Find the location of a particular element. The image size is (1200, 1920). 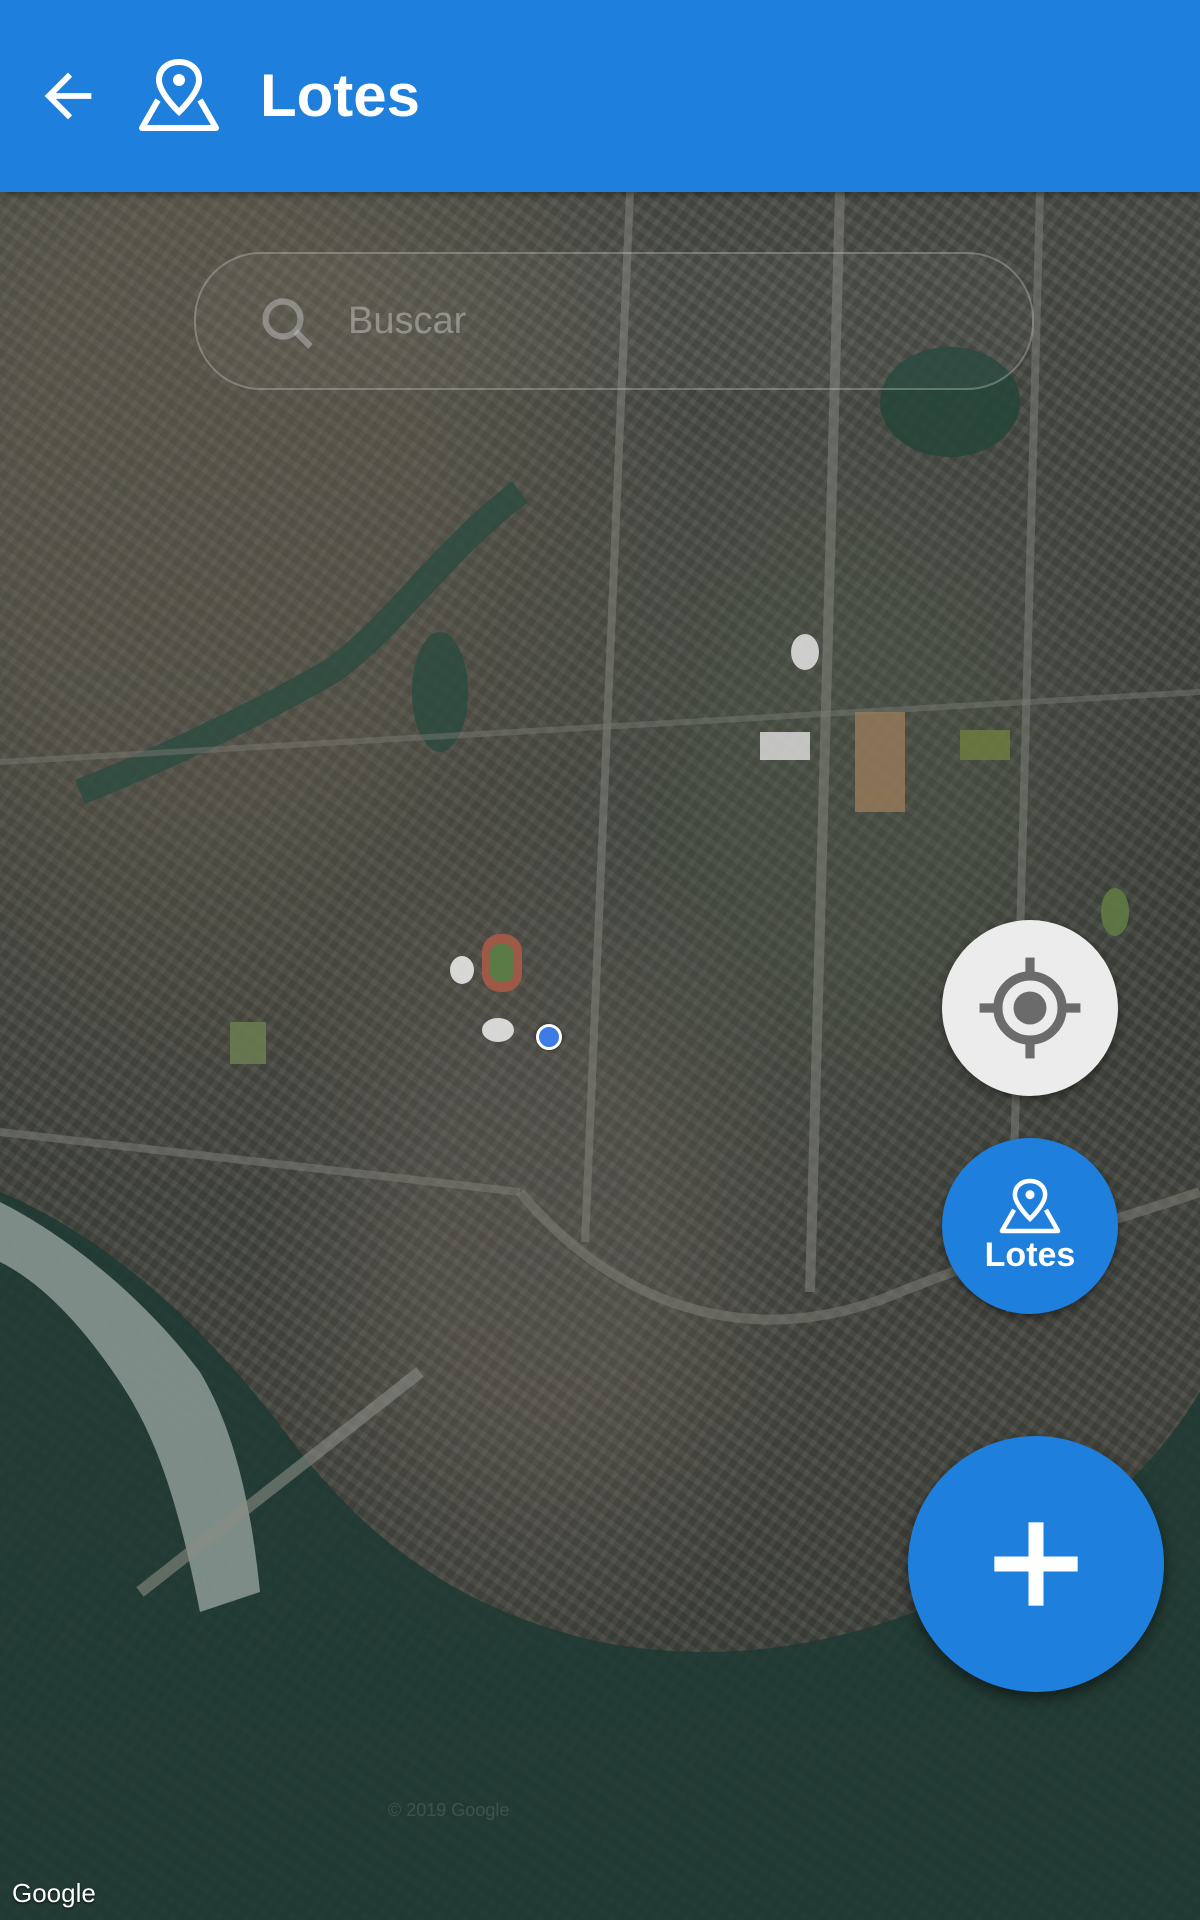

lotes-button: Lotes is located at coordinates (1030, 1226).